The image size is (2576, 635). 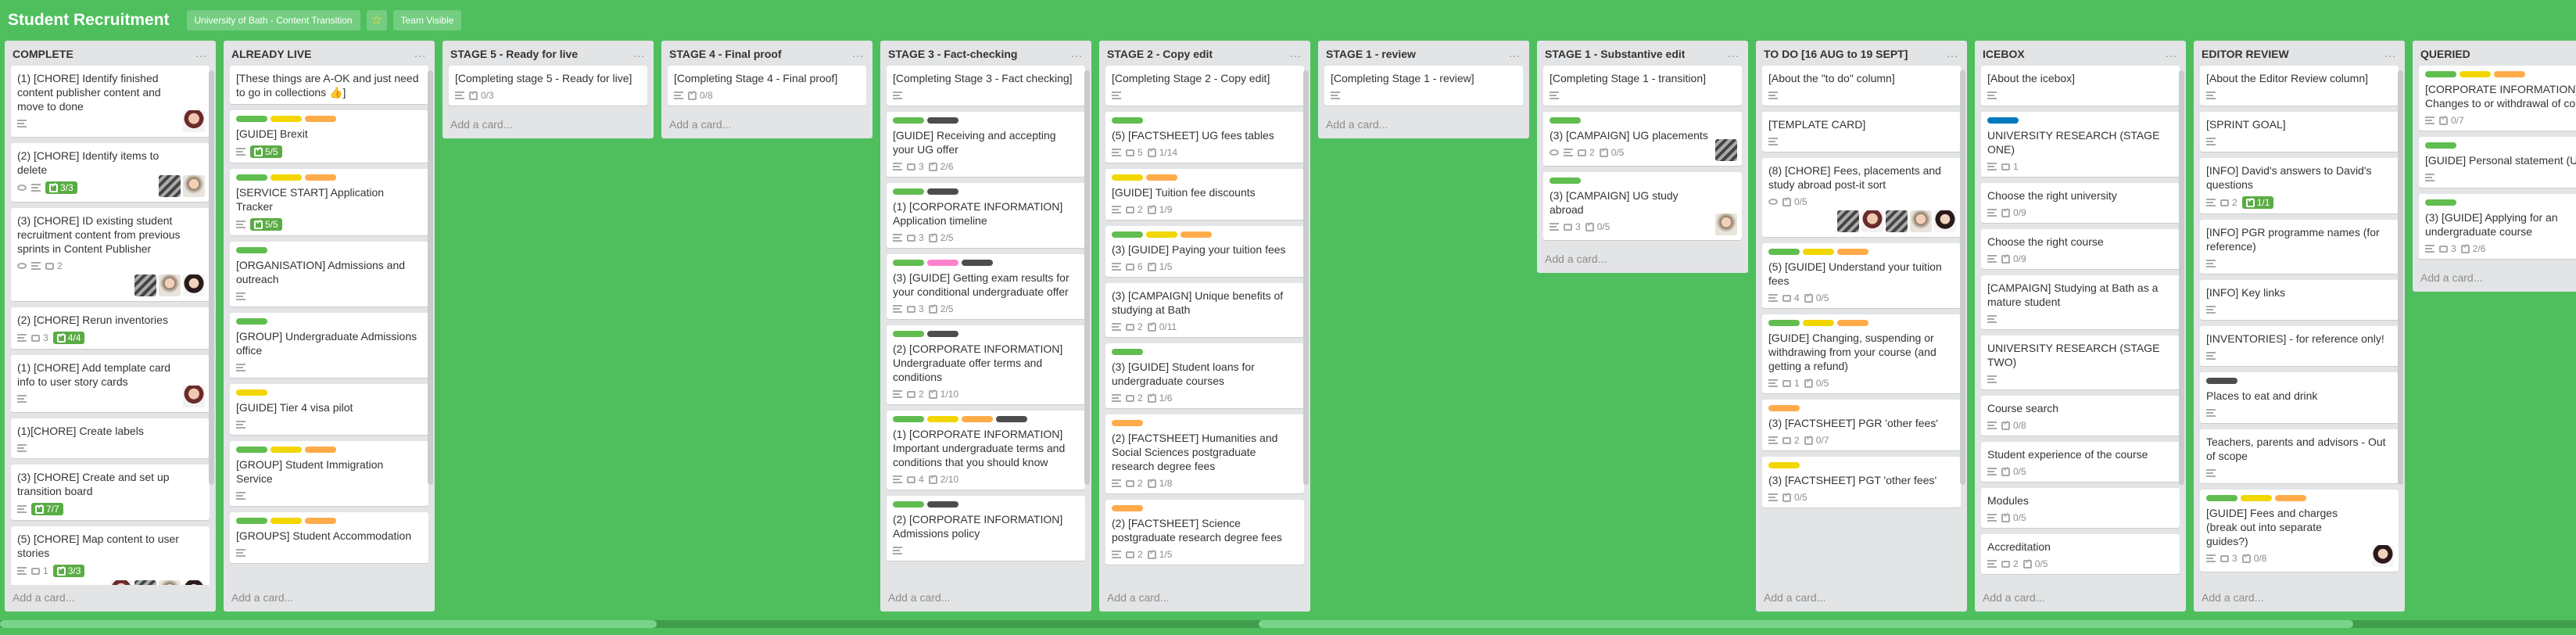 What do you see at coordinates (1204, 86) in the screenshot?
I see `card: [Completing Stage 2 - Copy edit]` at bounding box center [1204, 86].